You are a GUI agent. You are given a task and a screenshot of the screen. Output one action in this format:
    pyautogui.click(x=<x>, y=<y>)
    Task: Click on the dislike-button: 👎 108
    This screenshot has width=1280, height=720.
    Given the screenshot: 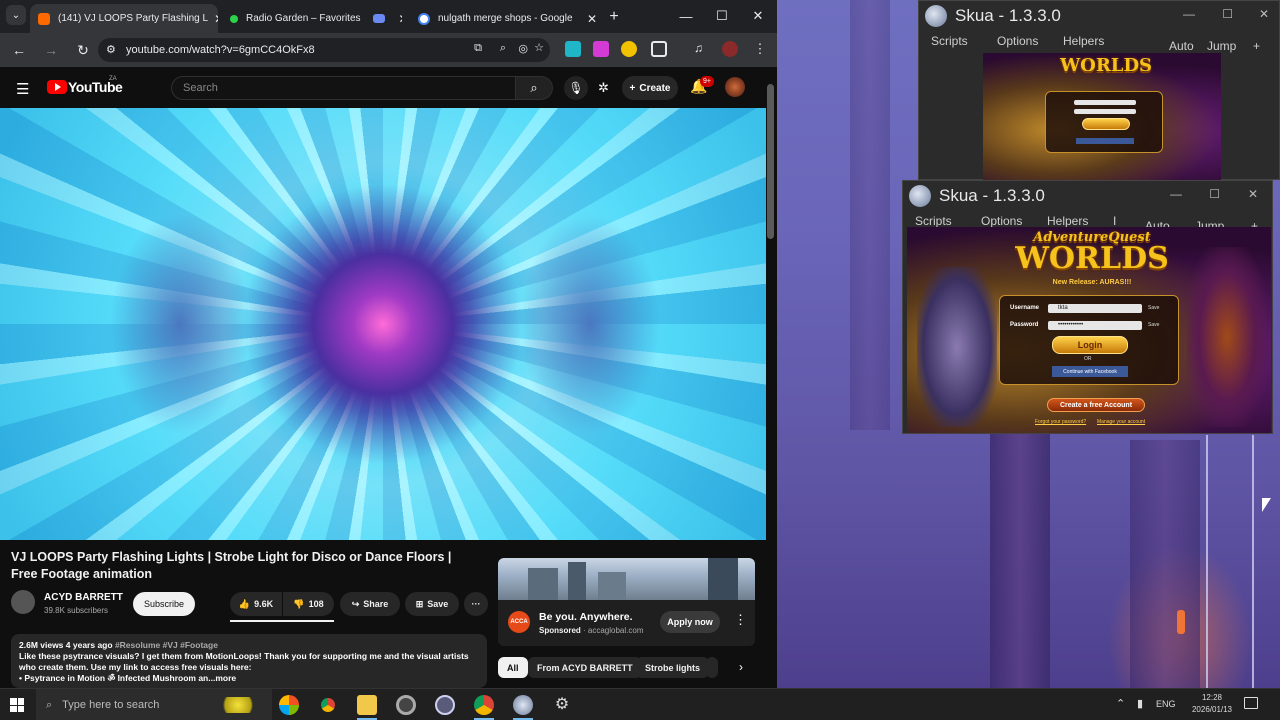 What is the action you would take?
    pyautogui.click(x=308, y=604)
    